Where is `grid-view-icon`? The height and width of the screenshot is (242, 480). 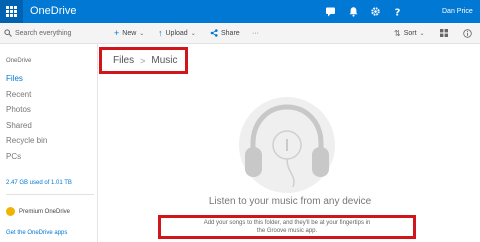 grid-view-icon is located at coordinates (444, 33).